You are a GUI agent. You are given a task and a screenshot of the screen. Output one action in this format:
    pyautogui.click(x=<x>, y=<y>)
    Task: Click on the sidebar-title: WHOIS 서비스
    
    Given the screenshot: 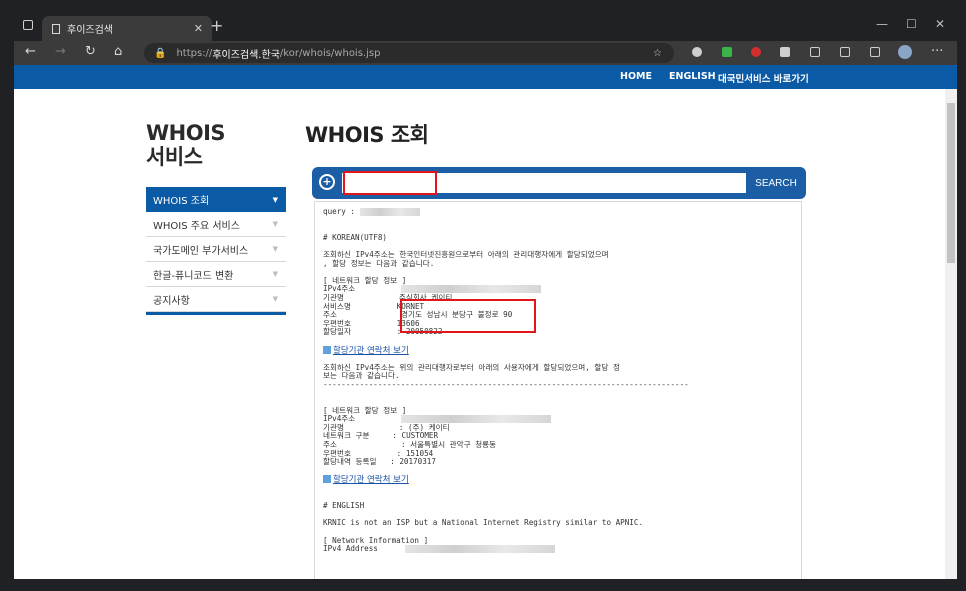 What is the action you would take?
    pyautogui.click(x=186, y=145)
    